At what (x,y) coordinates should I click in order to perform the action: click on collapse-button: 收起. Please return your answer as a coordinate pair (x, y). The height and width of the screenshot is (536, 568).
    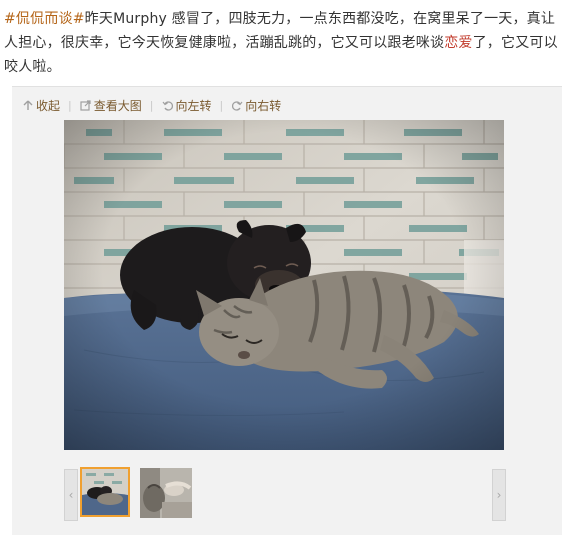
    Looking at the image, I should click on (41, 105).